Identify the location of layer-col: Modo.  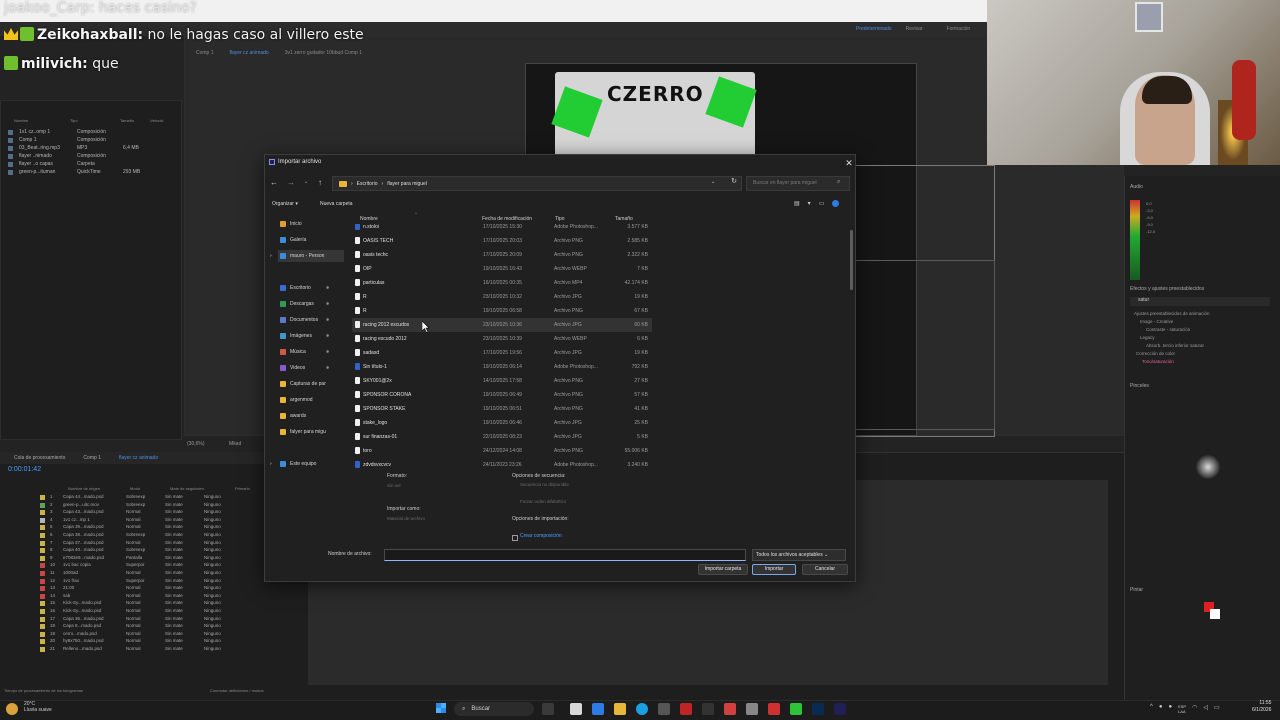
(135, 488).